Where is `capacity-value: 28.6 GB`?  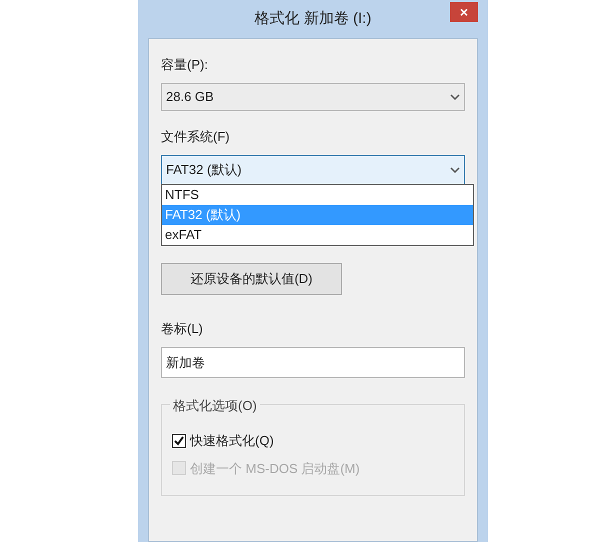 capacity-value: 28.6 GB is located at coordinates (190, 97).